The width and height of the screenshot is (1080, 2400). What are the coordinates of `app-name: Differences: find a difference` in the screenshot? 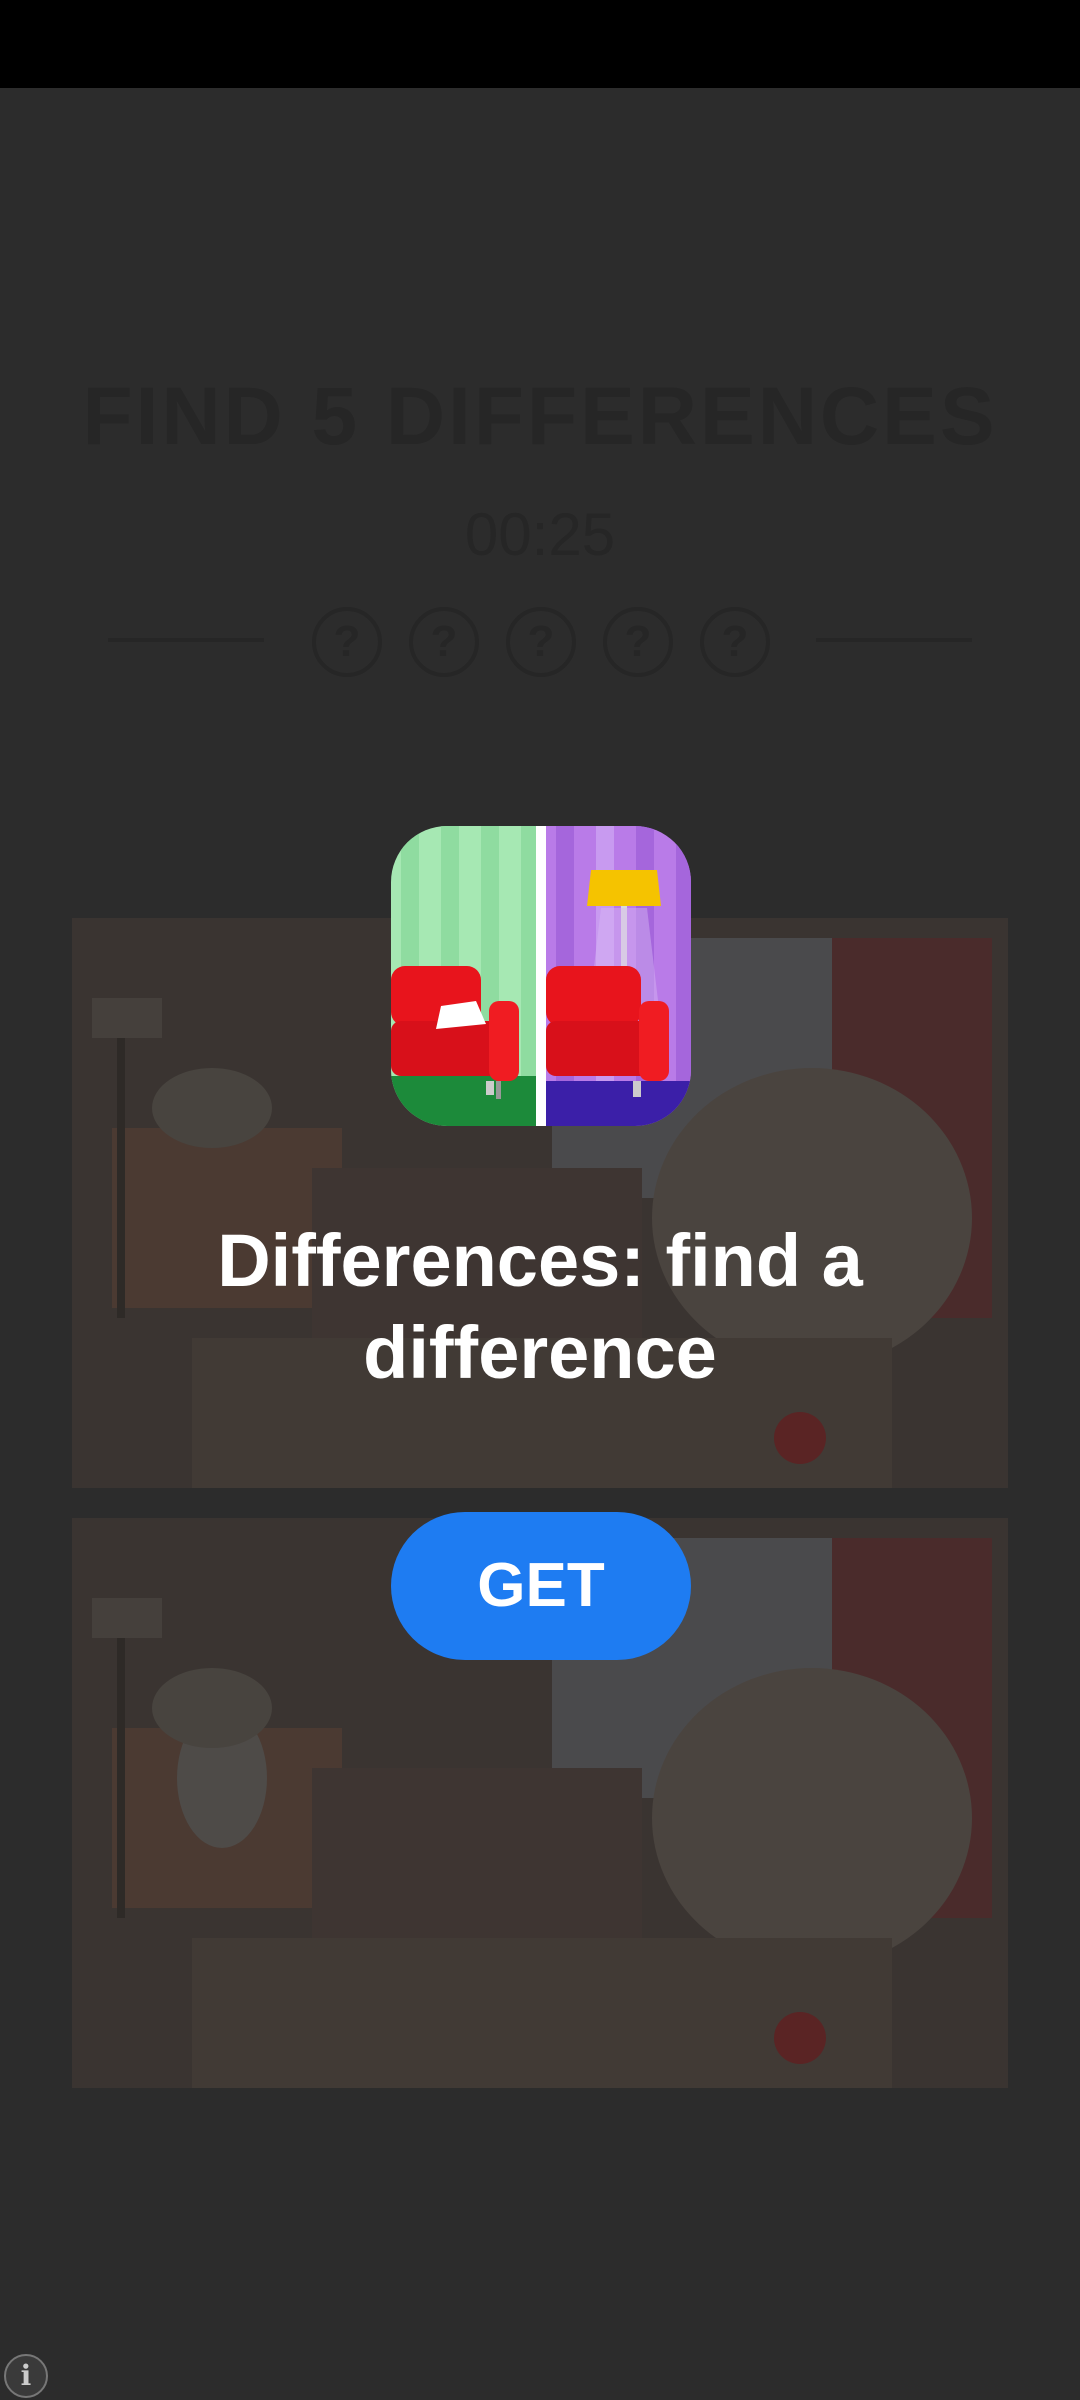 It's located at (540, 1306).